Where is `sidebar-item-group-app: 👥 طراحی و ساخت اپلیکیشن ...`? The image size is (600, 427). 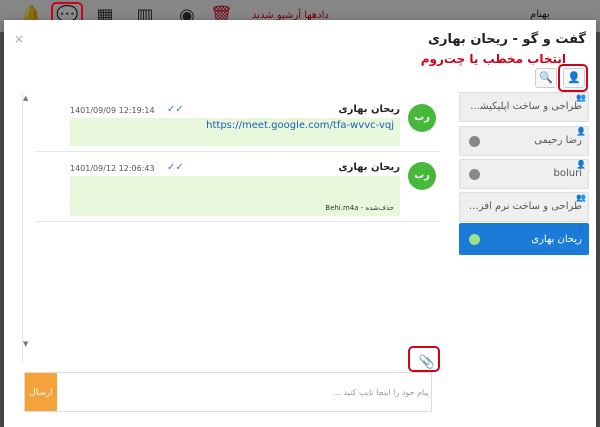 sidebar-item-group-app: 👥 طراحی و ساخت اپلیکیشن ... is located at coordinates (524, 107).